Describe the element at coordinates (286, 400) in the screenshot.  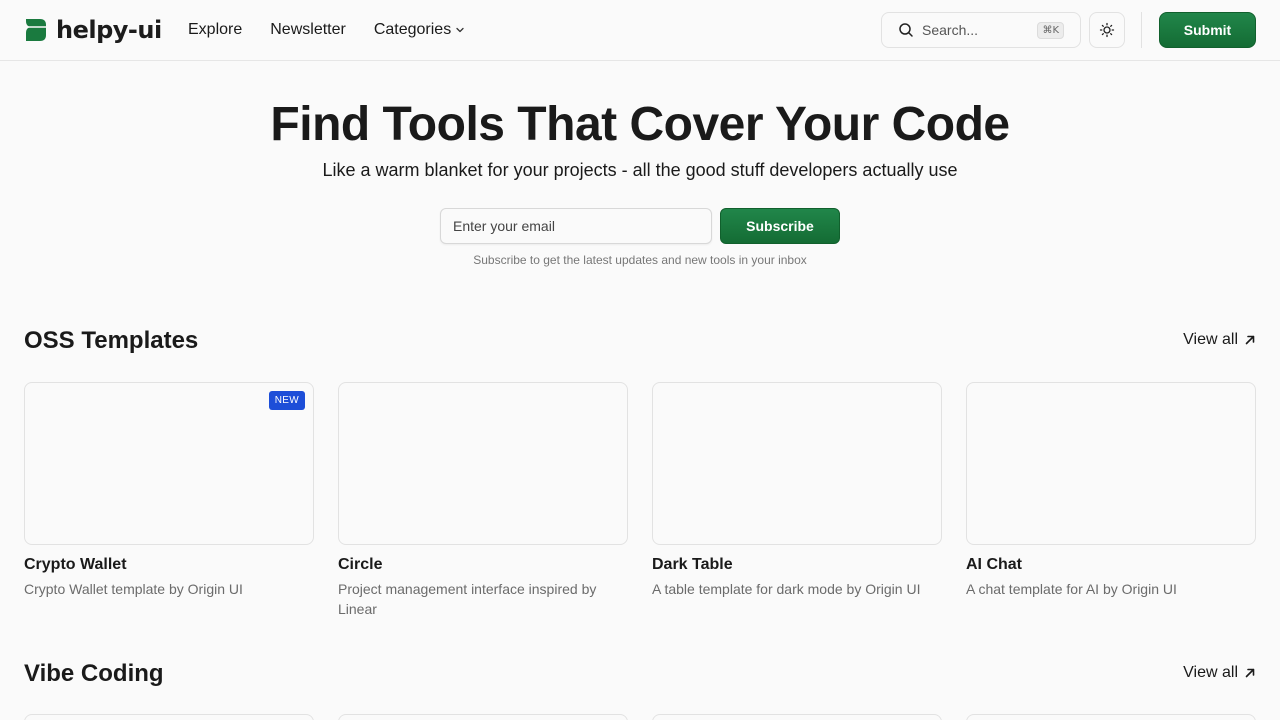
I see `new-badge: NEW` at that location.